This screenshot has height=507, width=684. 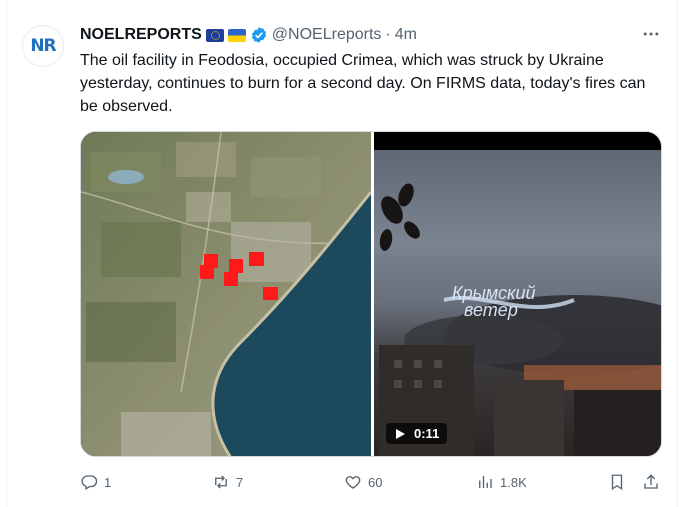 What do you see at coordinates (240, 482) in the screenshot?
I see `repost-count: 7` at bounding box center [240, 482].